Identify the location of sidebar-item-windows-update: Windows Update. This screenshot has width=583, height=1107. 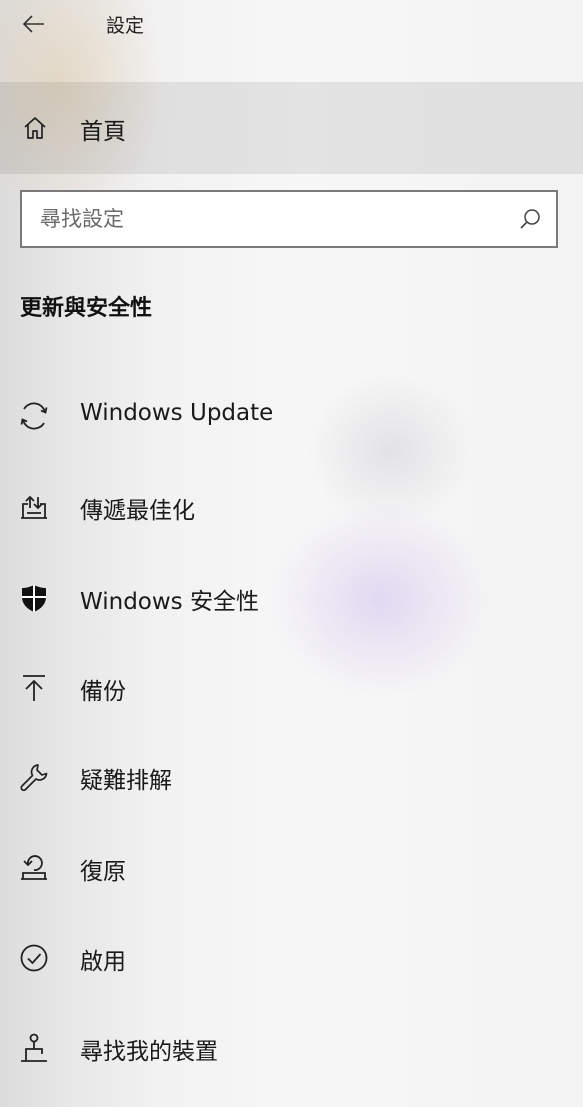
(291, 416).